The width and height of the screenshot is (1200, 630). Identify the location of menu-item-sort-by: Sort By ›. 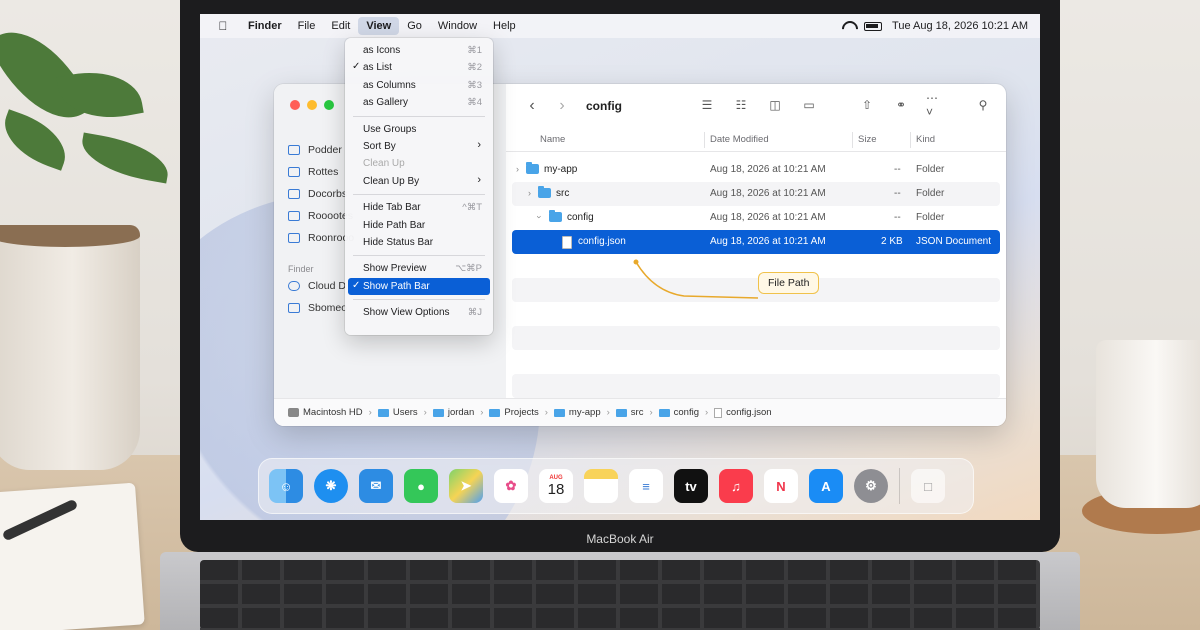
(419, 146).